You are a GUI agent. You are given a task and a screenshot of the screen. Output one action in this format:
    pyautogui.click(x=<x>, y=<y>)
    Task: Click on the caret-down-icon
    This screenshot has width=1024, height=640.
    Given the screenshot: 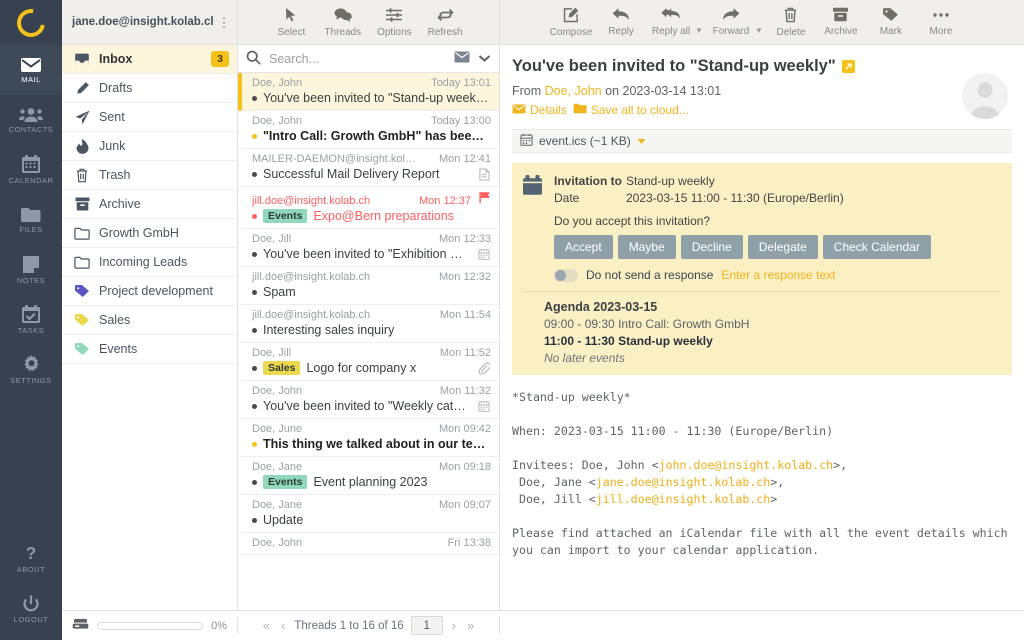 What is the action you would take?
    pyautogui.click(x=641, y=141)
    